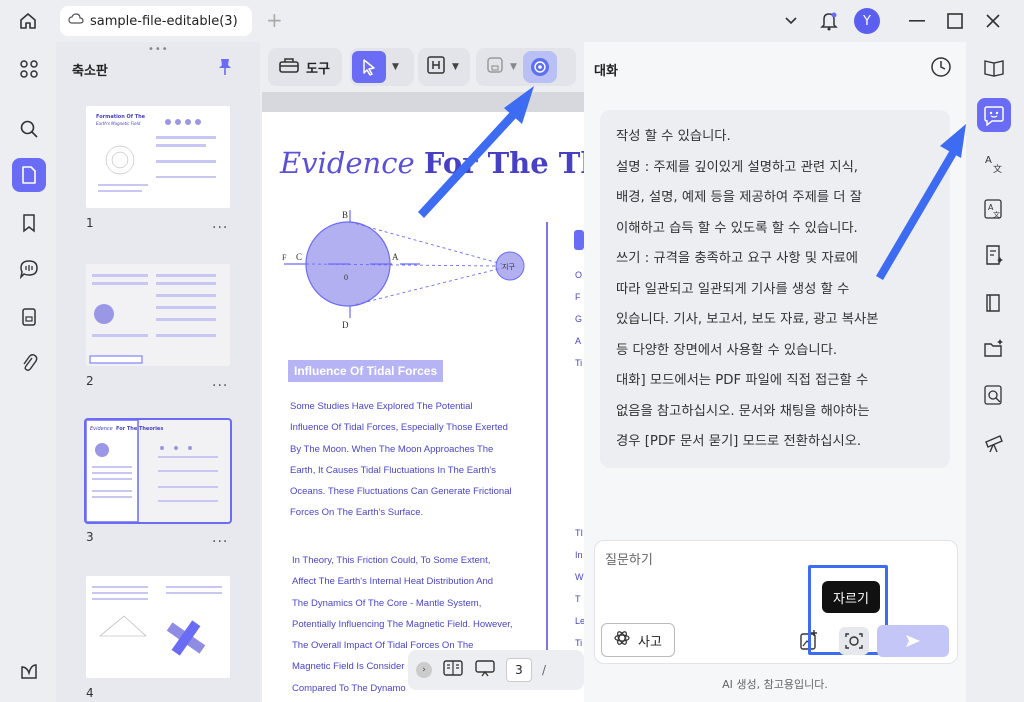 The width and height of the screenshot is (1024, 702). What do you see at coordinates (578, 599) in the screenshot?
I see `clipped-text: T` at bounding box center [578, 599].